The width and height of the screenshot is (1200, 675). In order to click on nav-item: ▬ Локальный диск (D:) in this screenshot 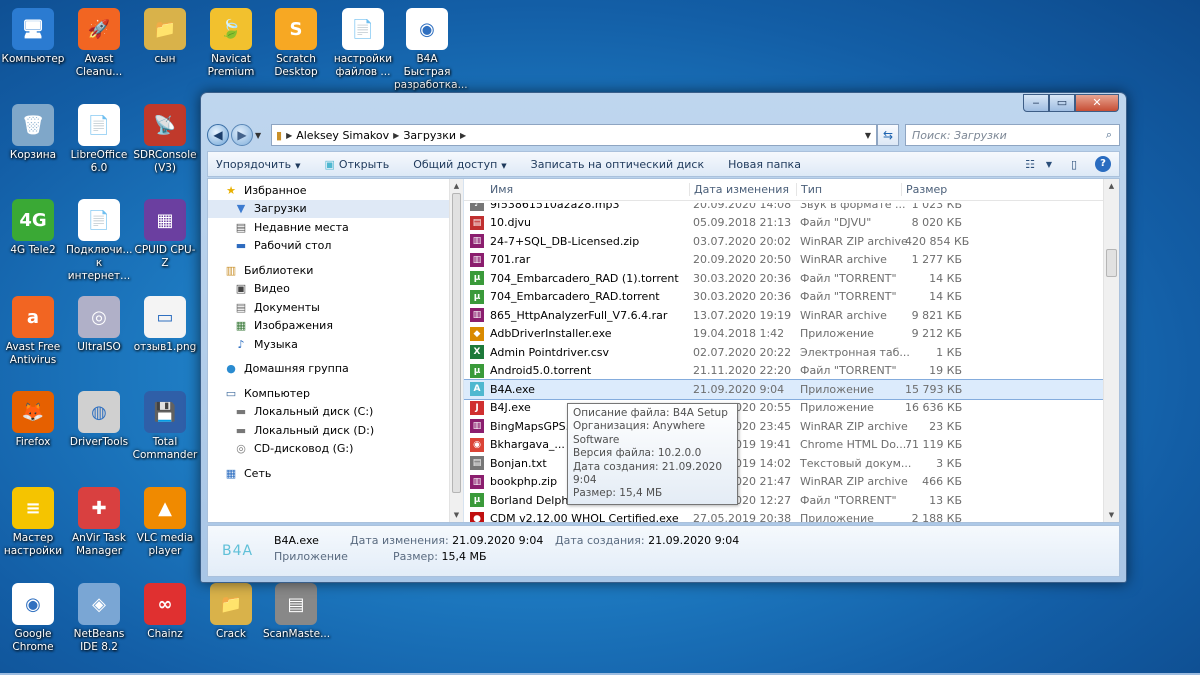, I will do `click(328, 430)`.